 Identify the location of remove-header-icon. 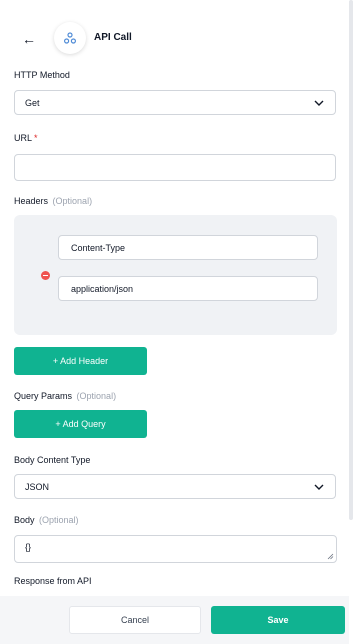
(45, 275).